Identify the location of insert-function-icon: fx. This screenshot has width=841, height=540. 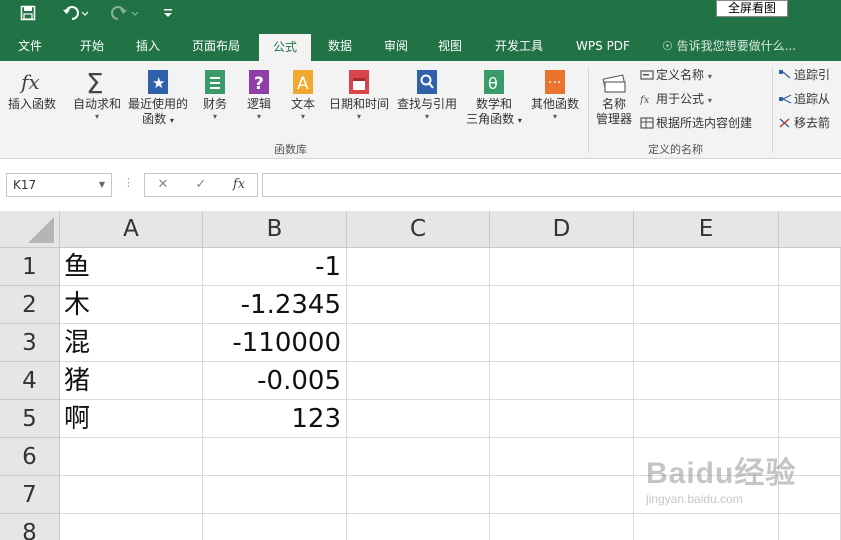
(239, 185).